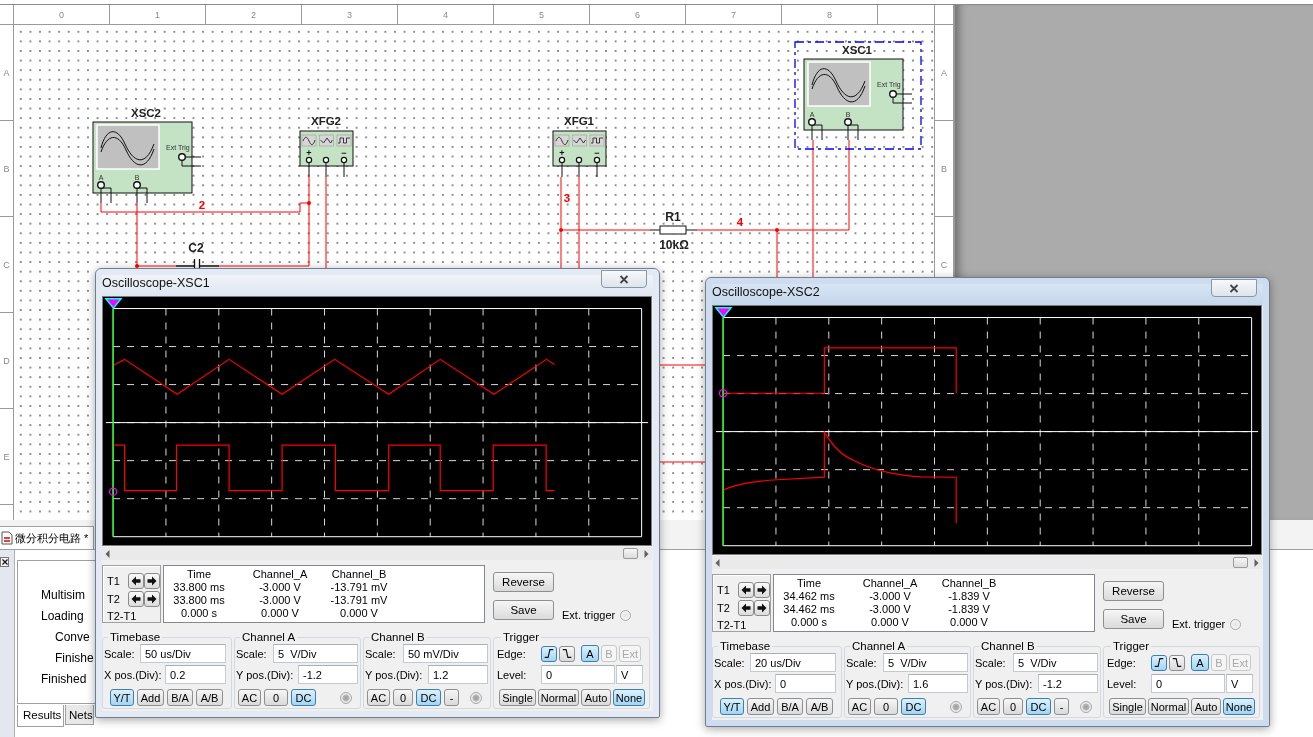  What do you see at coordinates (1199, 624) in the screenshot?
I see `ext-trigger-label: Ext. trigger` at bounding box center [1199, 624].